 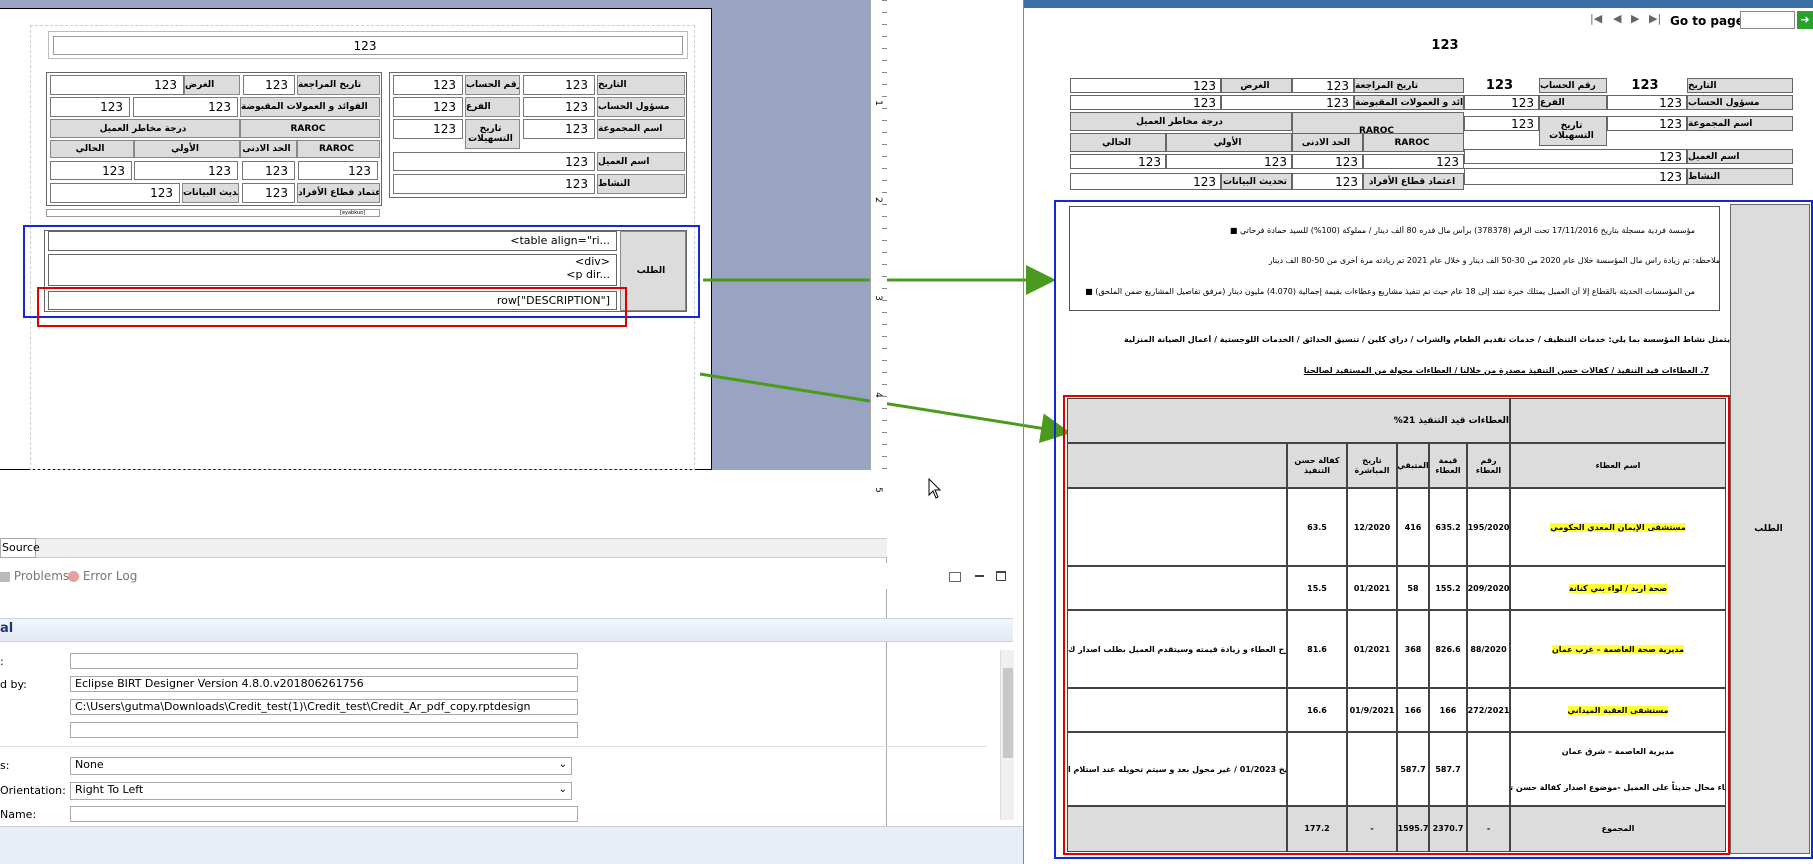 I want to click on pv-branch-value: 123, so click(x=1501, y=102).